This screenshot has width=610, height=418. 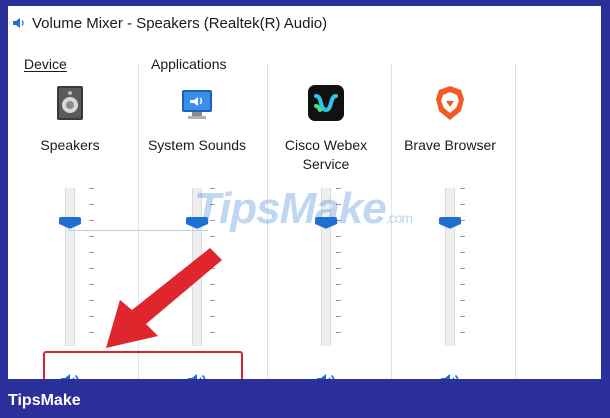 What do you see at coordinates (450, 103) in the screenshot?
I see `brave-browser-icon` at bounding box center [450, 103].